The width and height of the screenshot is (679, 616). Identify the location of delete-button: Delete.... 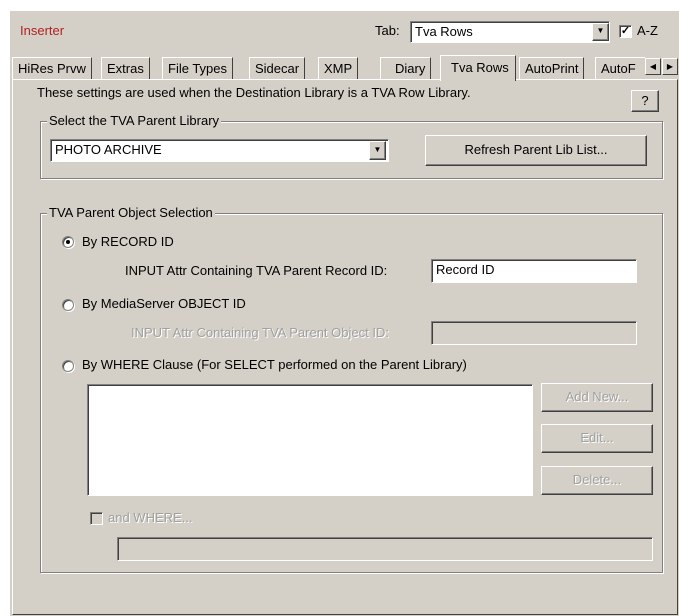
(597, 480).